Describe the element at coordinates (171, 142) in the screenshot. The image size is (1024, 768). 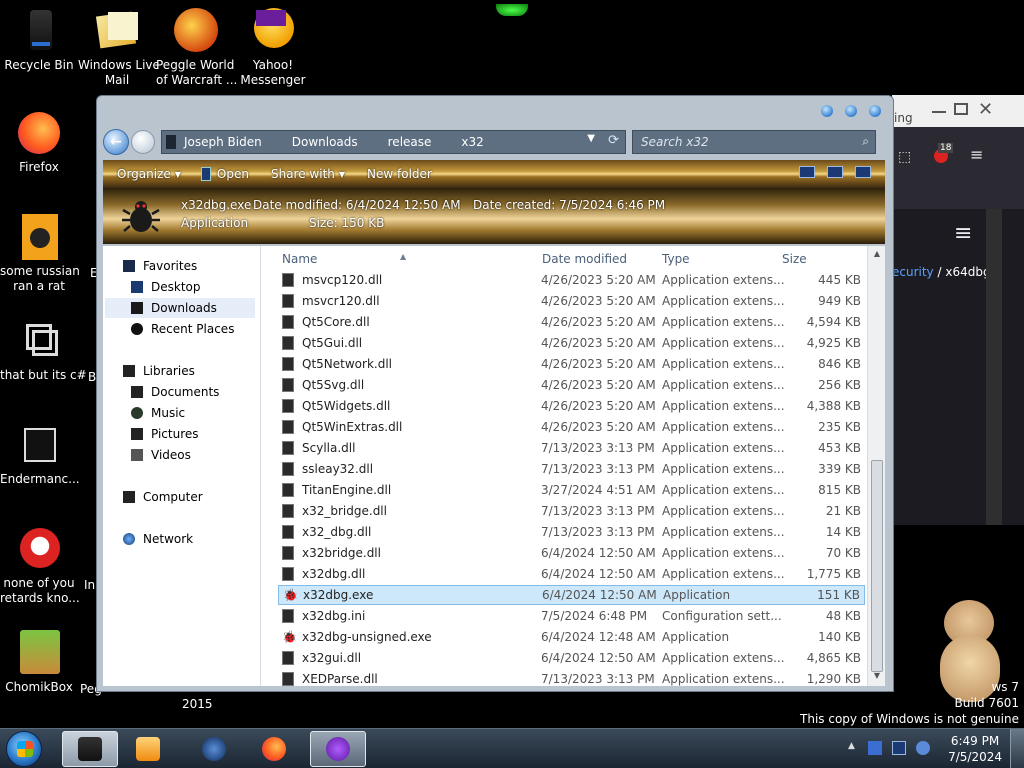
I see `folder-icon` at that location.